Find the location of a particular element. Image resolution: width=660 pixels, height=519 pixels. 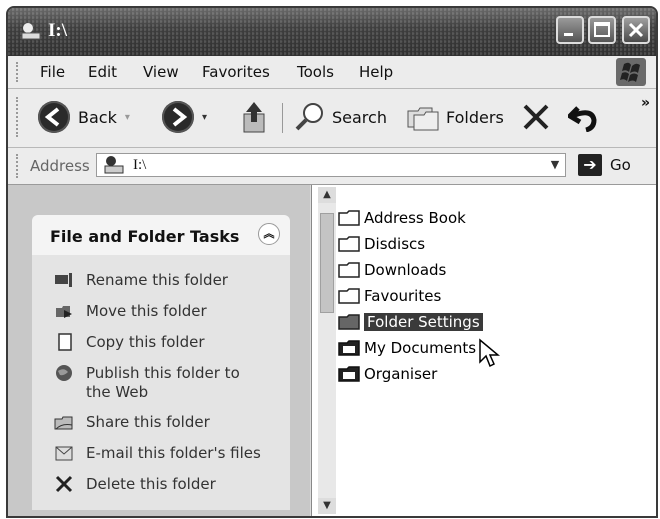

menu-view: View is located at coordinates (161, 72).